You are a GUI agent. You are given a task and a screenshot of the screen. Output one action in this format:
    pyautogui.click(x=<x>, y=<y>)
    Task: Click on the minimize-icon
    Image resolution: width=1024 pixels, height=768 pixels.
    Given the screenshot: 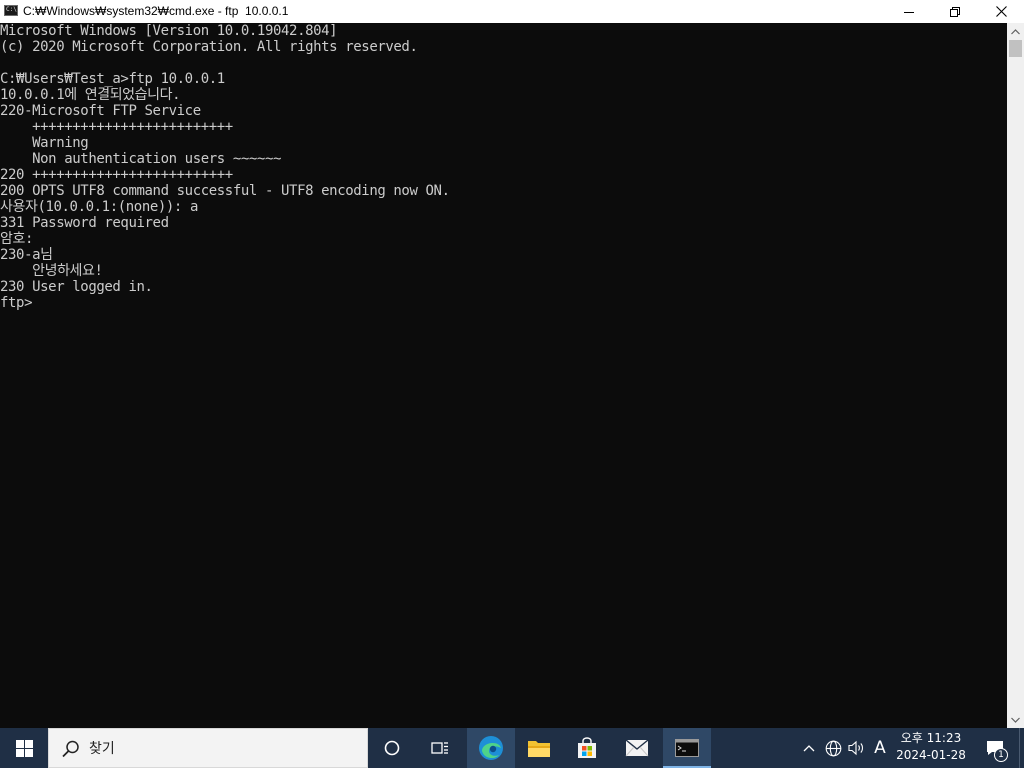 What is the action you would take?
    pyautogui.click(x=909, y=12)
    